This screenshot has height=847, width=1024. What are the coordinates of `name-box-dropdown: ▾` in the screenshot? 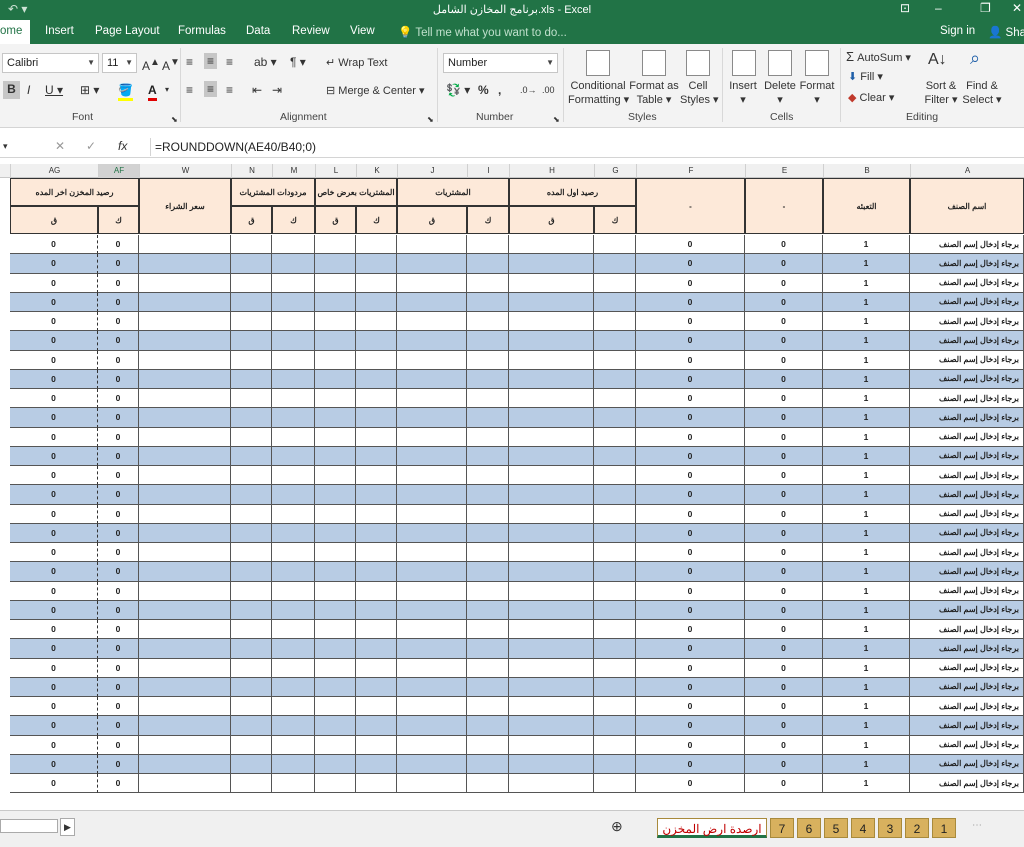 It's located at (5, 146).